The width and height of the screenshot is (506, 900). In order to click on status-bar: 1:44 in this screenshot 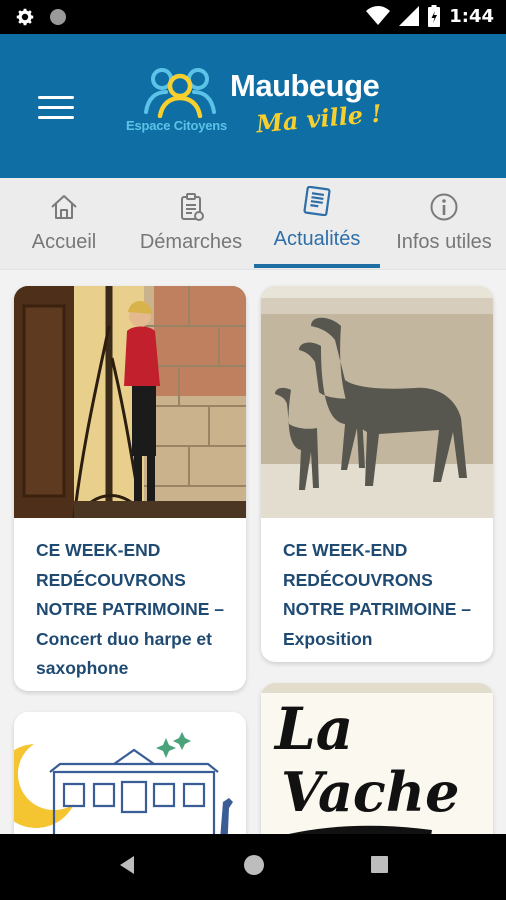, I will do `click(253, 17)`.